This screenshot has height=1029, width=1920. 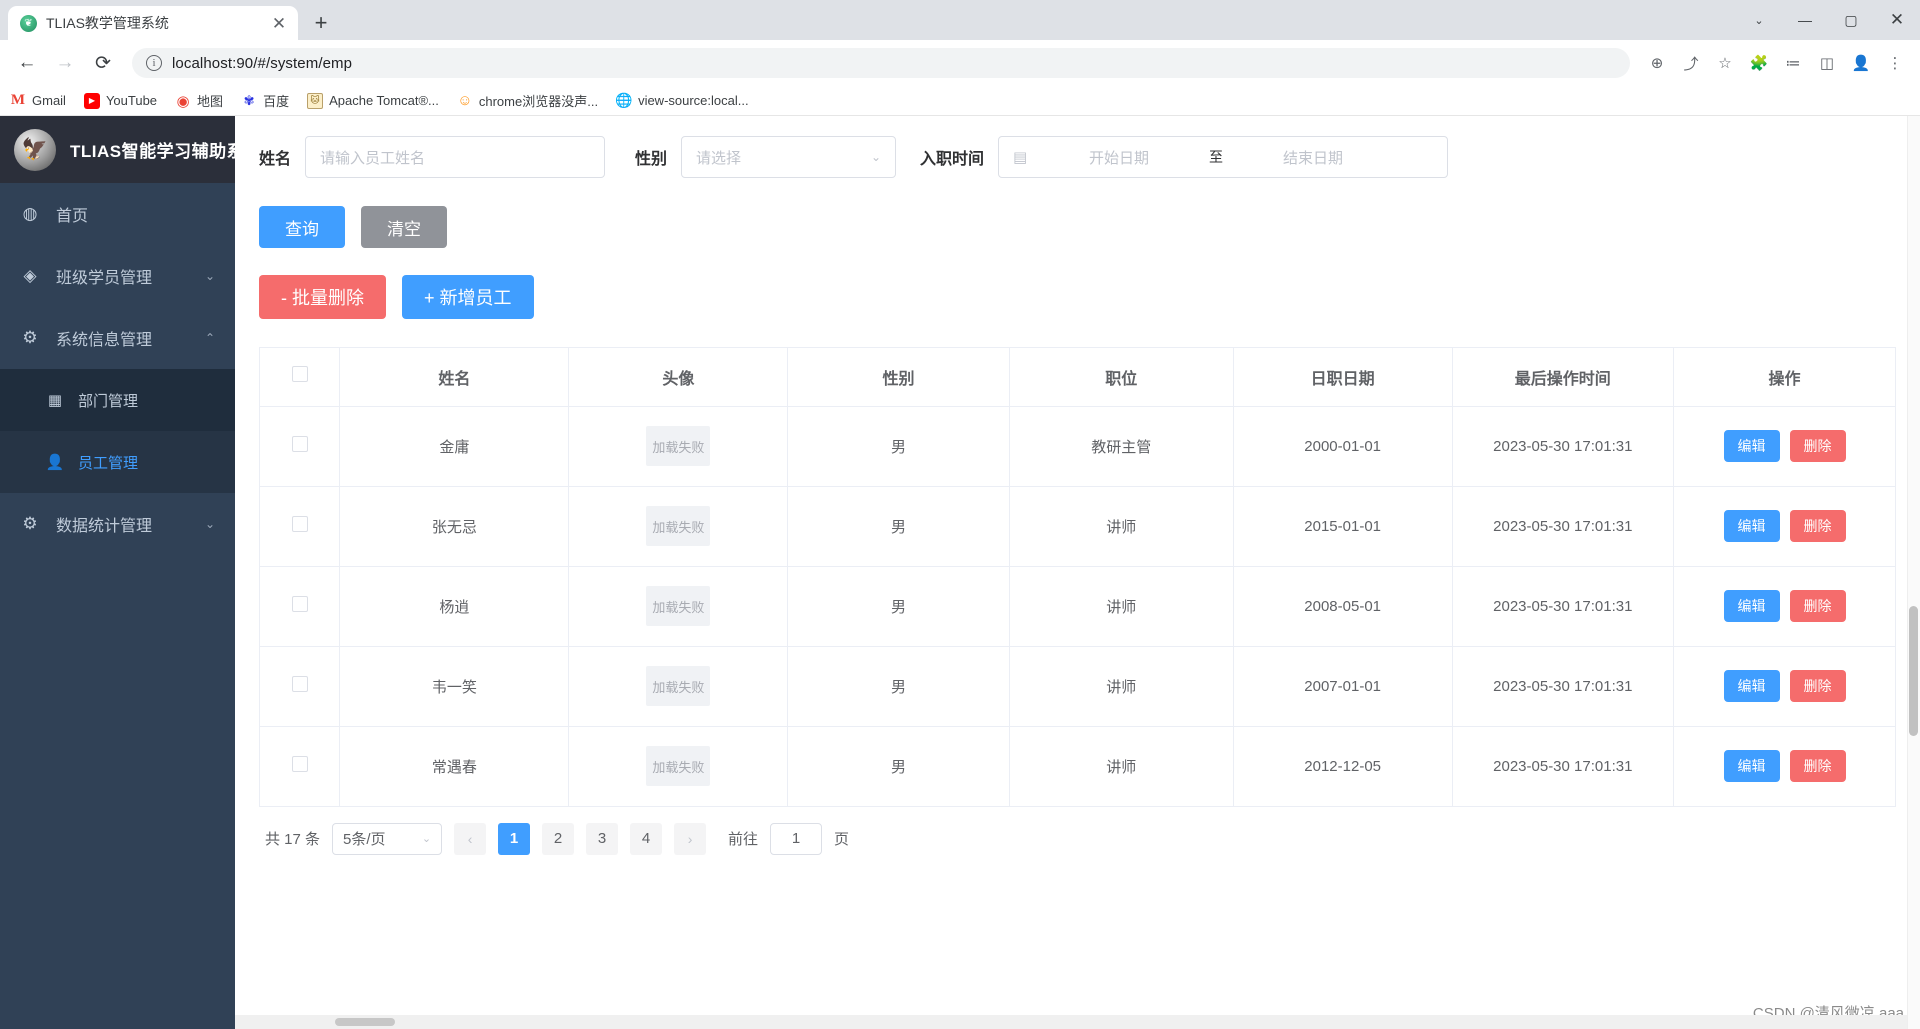 I want to click on sidebar-submenu: ▦ 部门管理 👤 员工管理, so click(x=117, y=431).